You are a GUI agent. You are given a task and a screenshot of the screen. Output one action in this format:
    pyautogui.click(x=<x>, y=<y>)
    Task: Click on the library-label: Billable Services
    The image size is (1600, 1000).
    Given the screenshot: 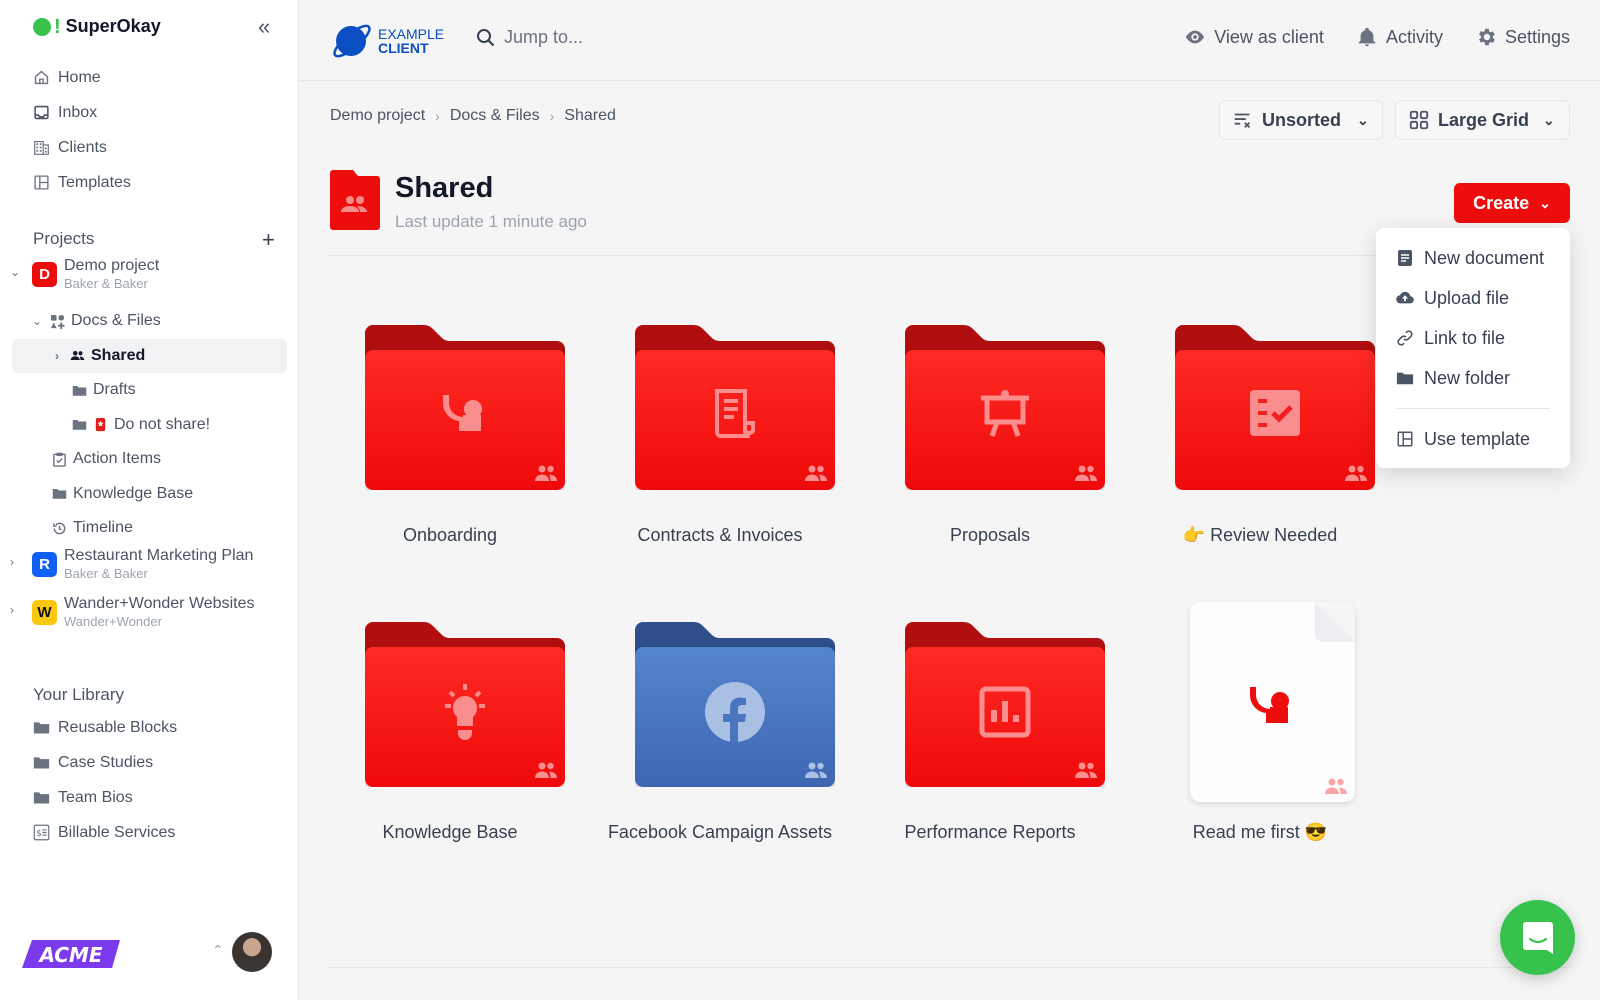 What is the action you would take?
    pyautogui.click(x=117, y=832)
    